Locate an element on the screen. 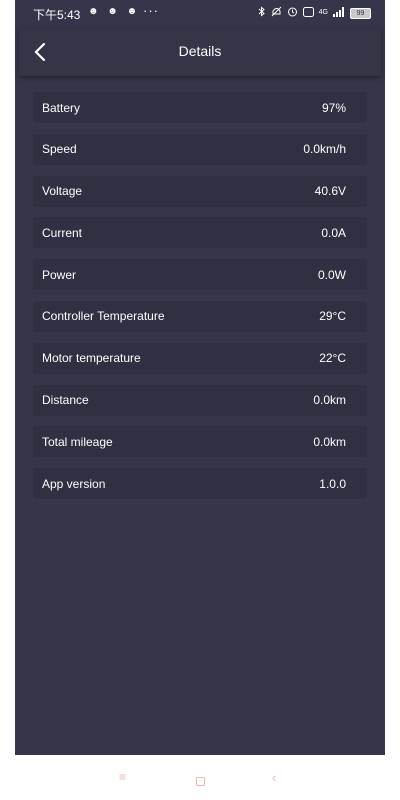 The height and width of the screenshot is (800, 400). bluetooth-icon is located at coordinates (262, 13).